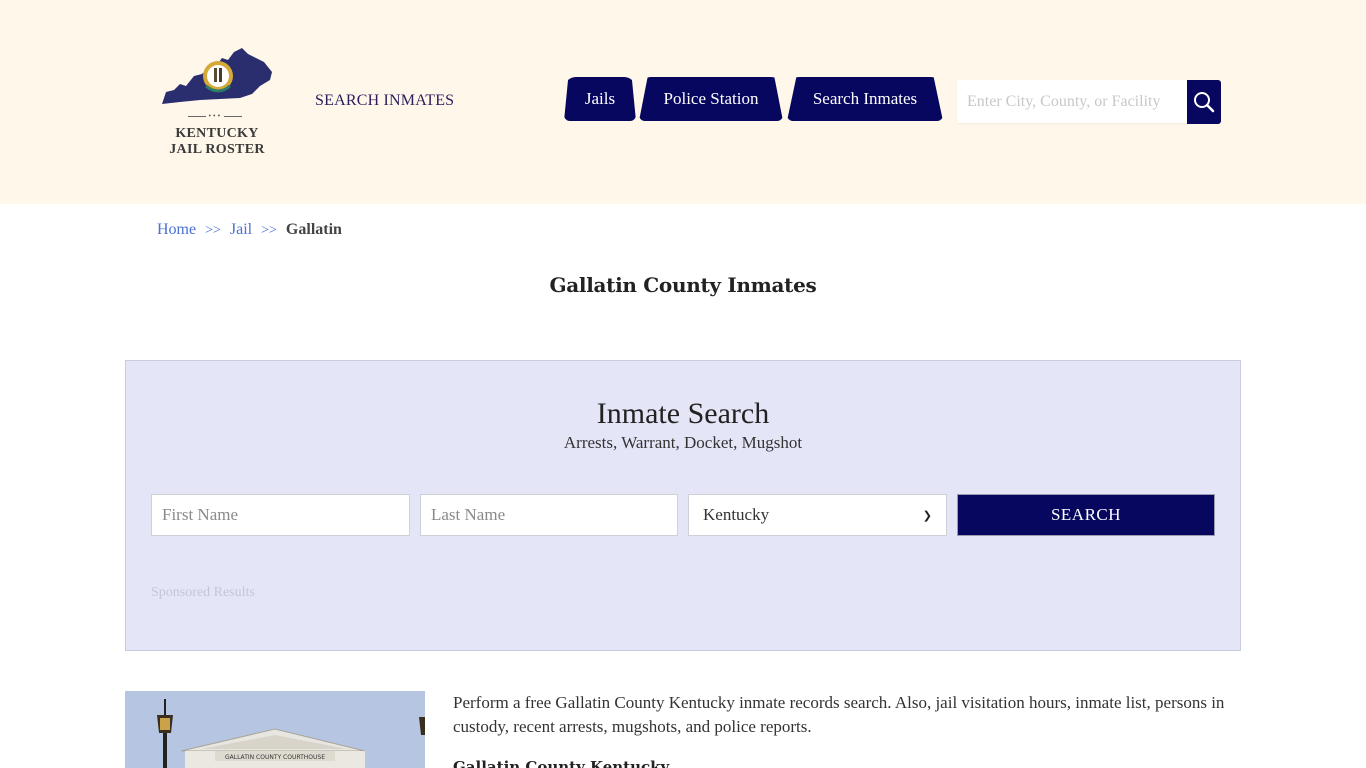 Image resolution: width=1366 pixels, height=768 pixels. What do you see at coordinates (217, 149) in the screenshot?
I see `logo-text-line2: JAIL ROSTER` at bounding box center [217, 149].